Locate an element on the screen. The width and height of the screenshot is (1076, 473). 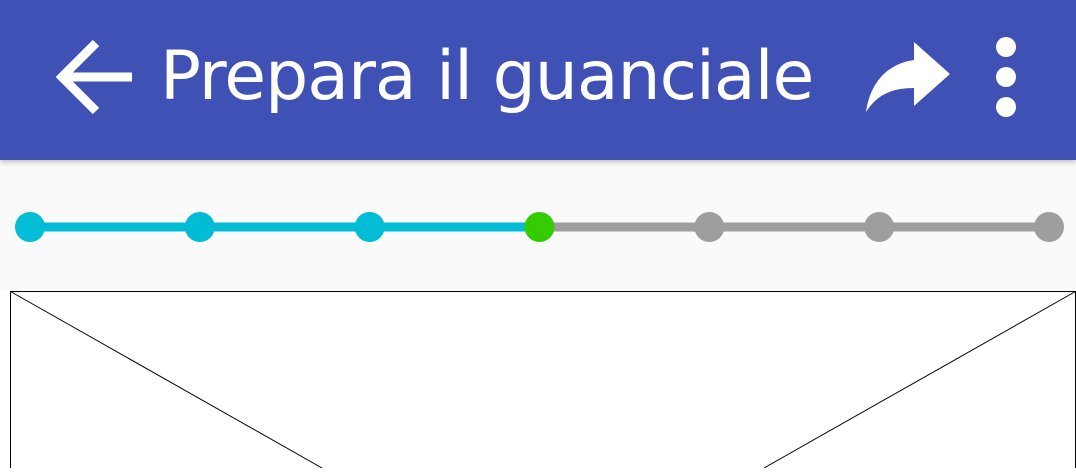
page-title: Prepara il guanciale is located at coordinates (487, 76).